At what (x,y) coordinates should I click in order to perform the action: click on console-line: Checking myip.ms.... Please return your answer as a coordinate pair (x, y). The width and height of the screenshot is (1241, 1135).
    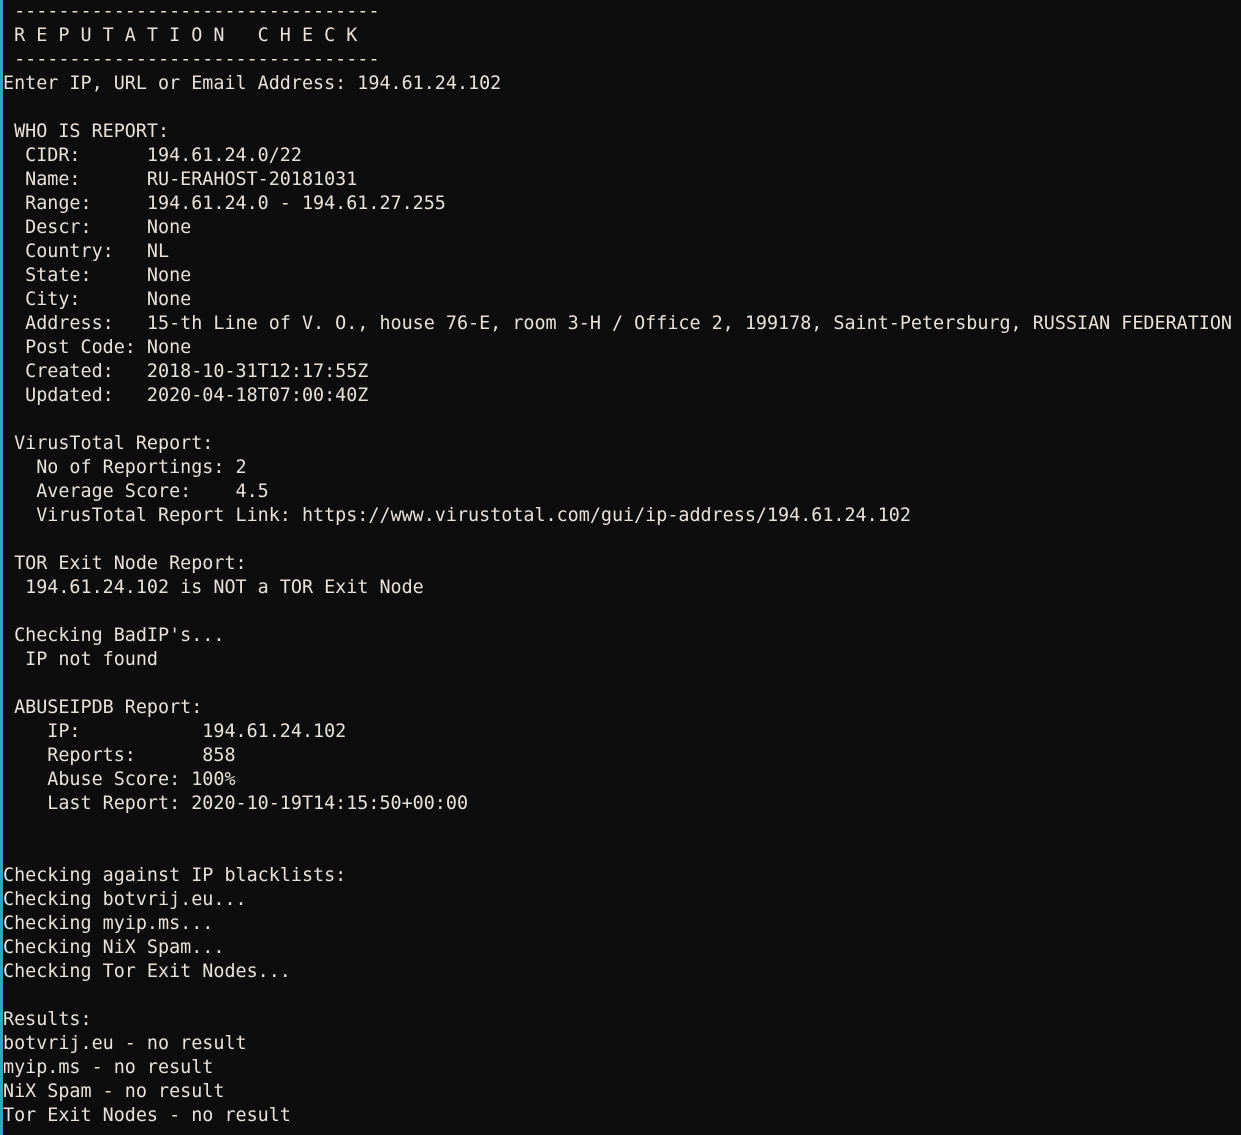
    Looking at the image, I should click on (108, 923).